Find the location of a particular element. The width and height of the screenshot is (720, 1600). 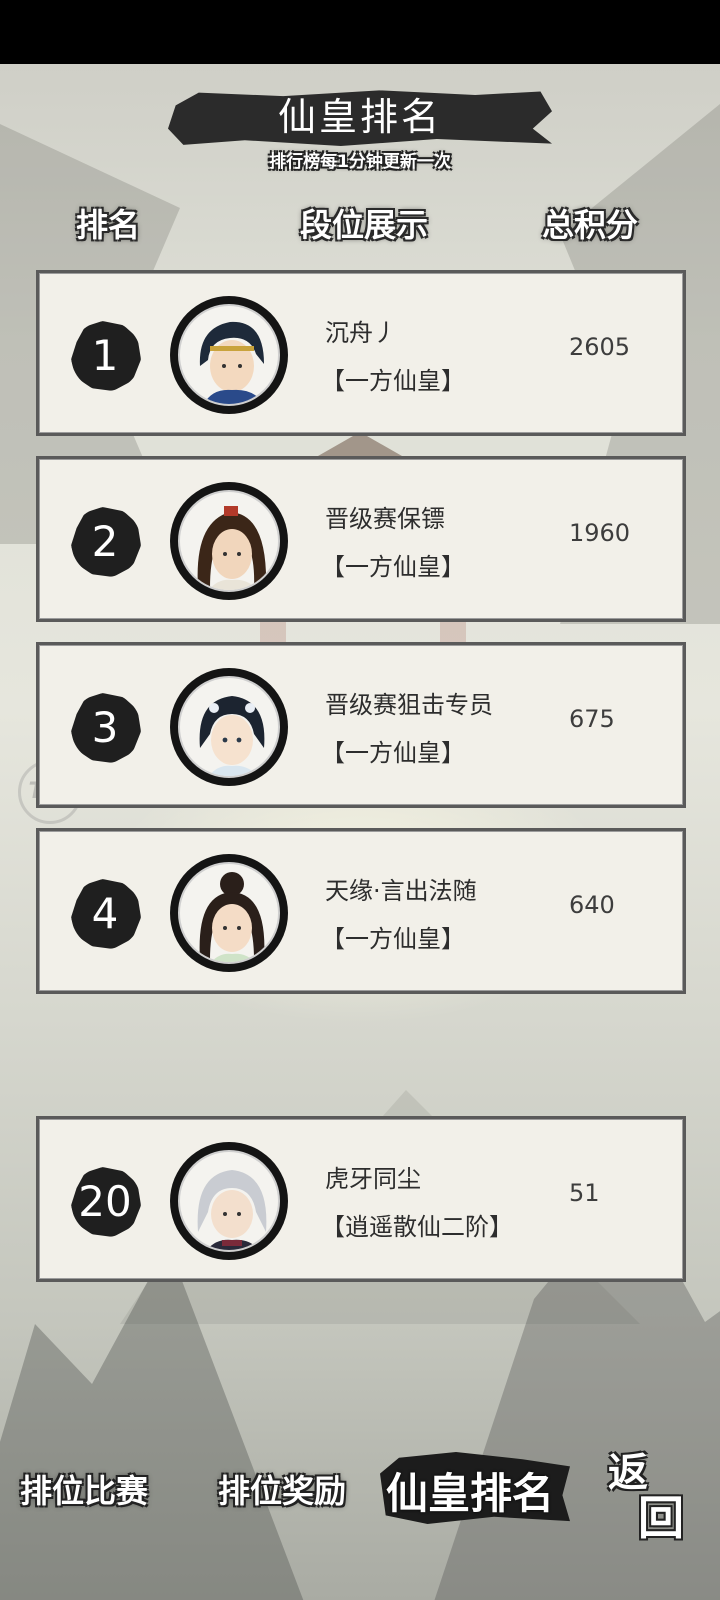

player-name: 晋级赛狙击专员 is located at coordinates (409, 705).